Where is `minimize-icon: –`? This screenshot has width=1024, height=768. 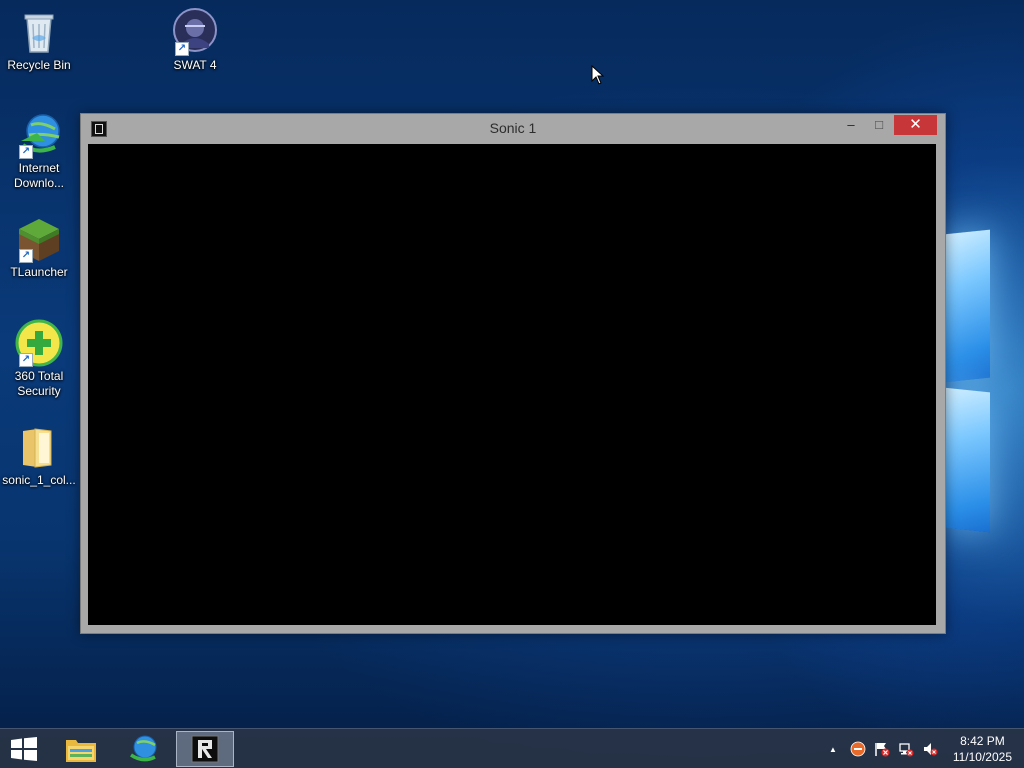
minimize-icon: – is located at coordinates (851, 124).